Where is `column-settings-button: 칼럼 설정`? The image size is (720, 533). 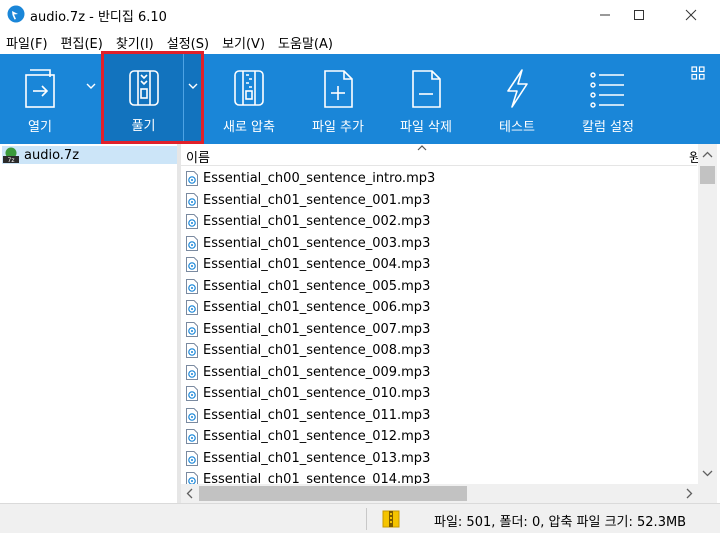
column-settings-button: 칼럼 설정 is located at coordinates (608, 99).